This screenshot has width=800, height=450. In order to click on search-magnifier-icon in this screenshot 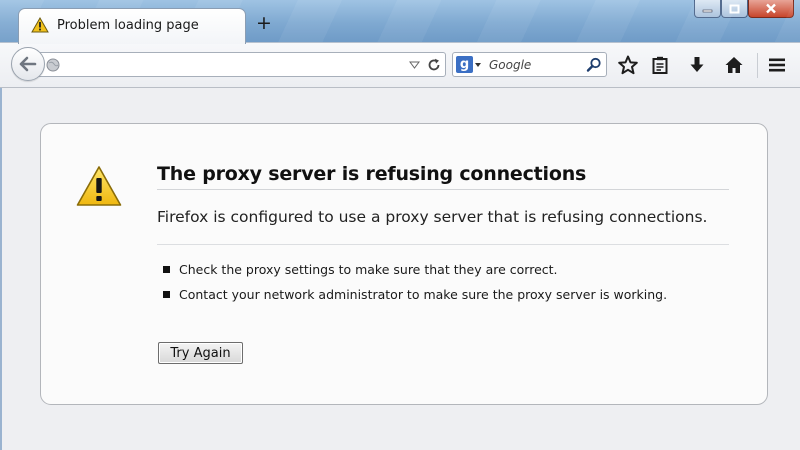, I will do `click(594, 65)`.